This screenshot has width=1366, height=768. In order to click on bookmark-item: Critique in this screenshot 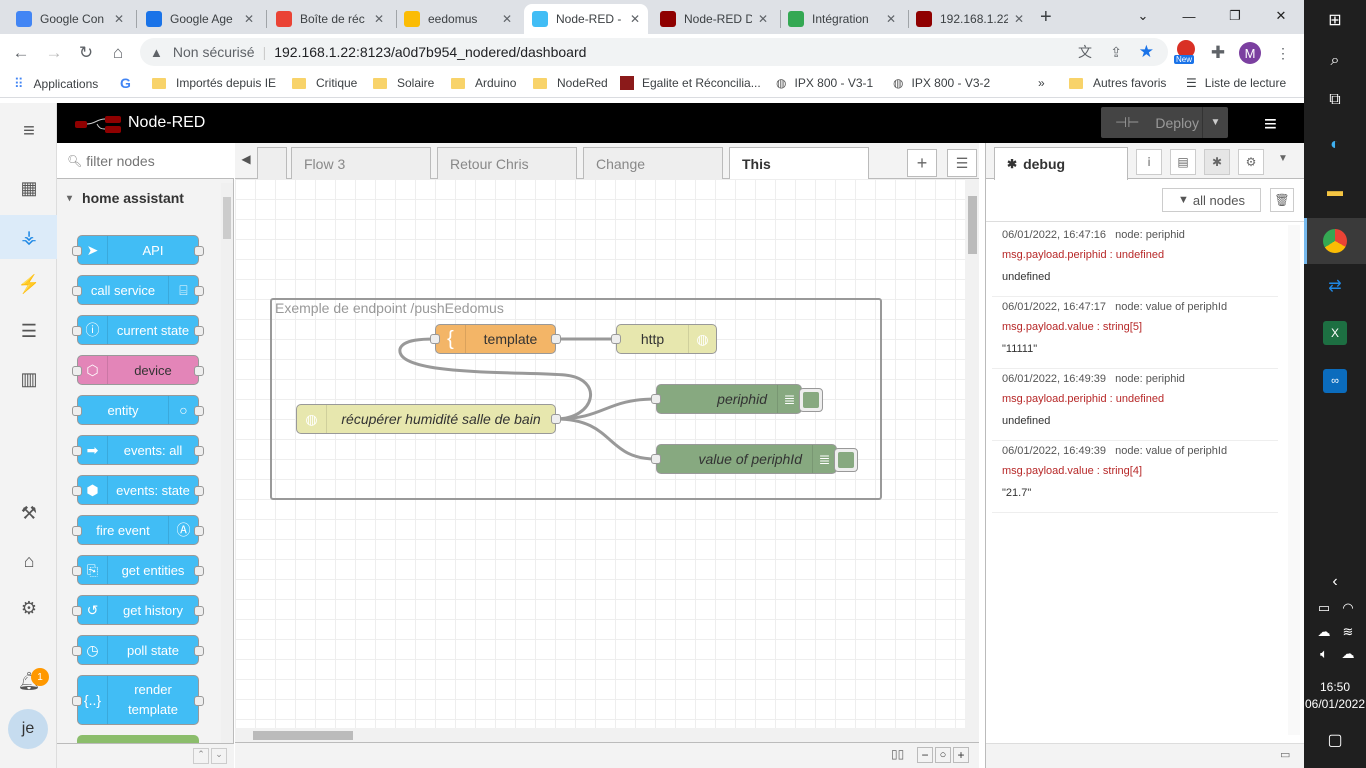, I will do `click(324, 83)`.